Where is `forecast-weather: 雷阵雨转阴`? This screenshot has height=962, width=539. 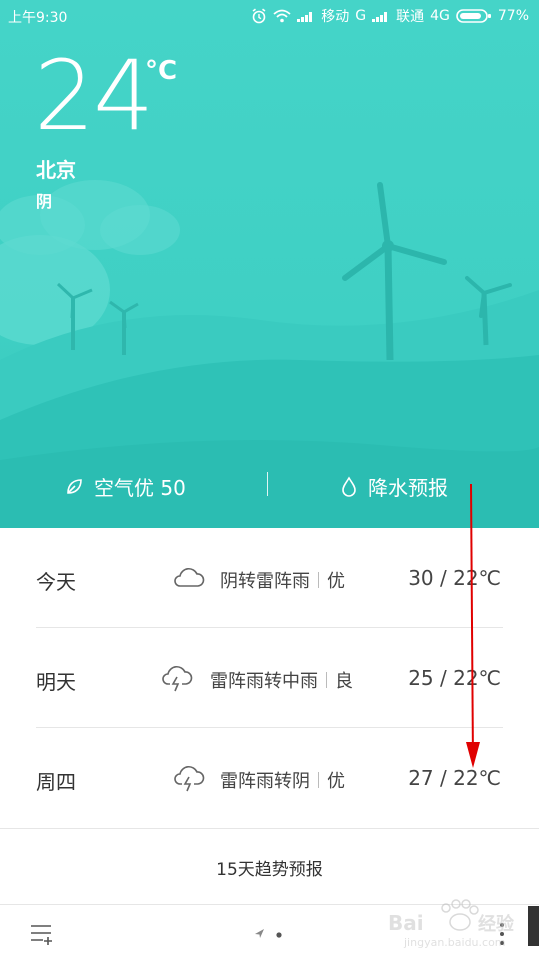 forecast-weather: 雷阵雨转阴 is located at coordinates (265, 781).